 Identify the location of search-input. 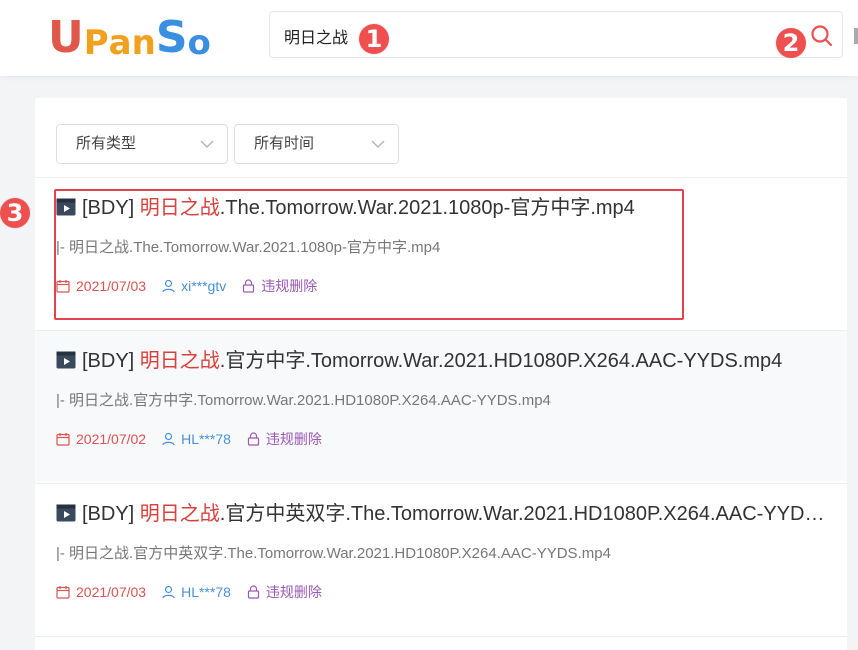
(524, 36).